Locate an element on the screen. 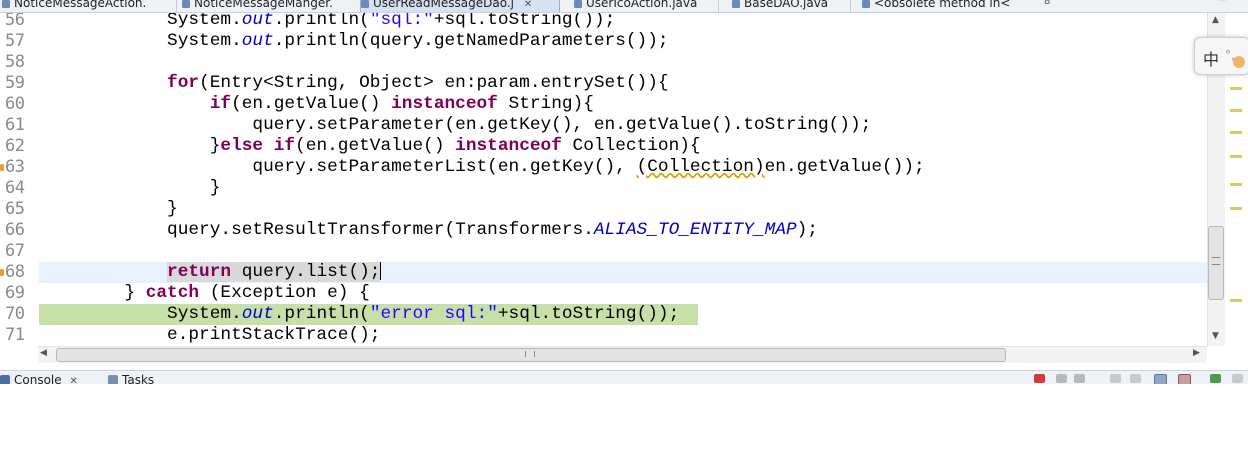 The image size is (1248, 460). line-number: 68 is located at coordinates (15, 272).